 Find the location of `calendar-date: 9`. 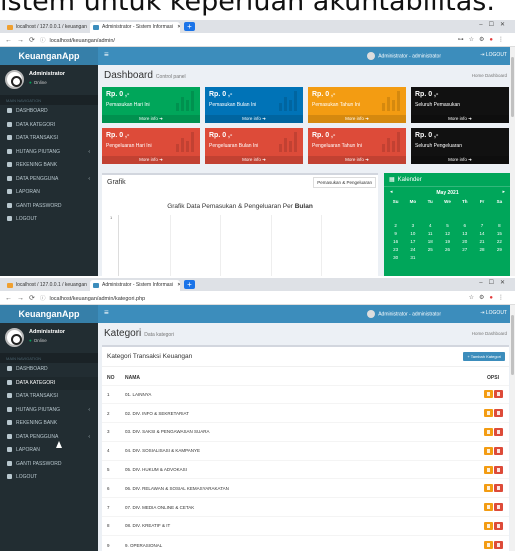

calendar-date: 9 is located at coordinates (395, 233).